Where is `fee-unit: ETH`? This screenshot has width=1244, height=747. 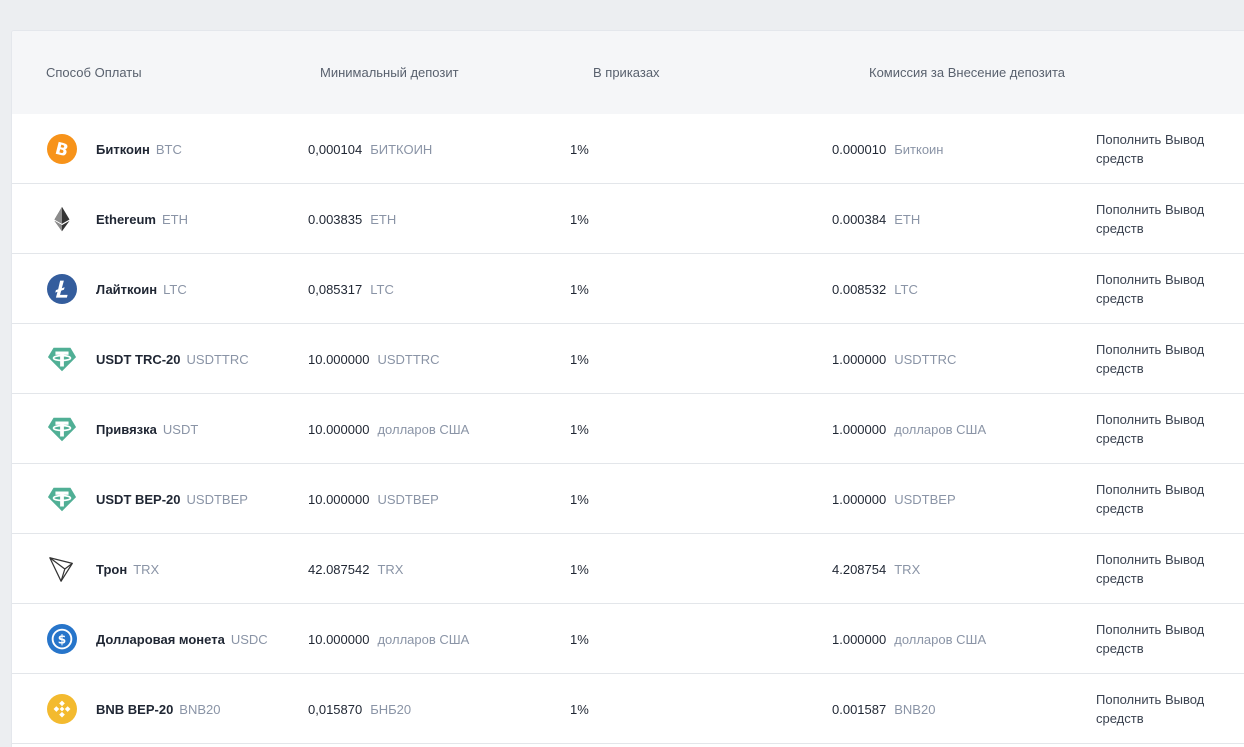
fee-unit: ETH is located at coordinates (907, 219).